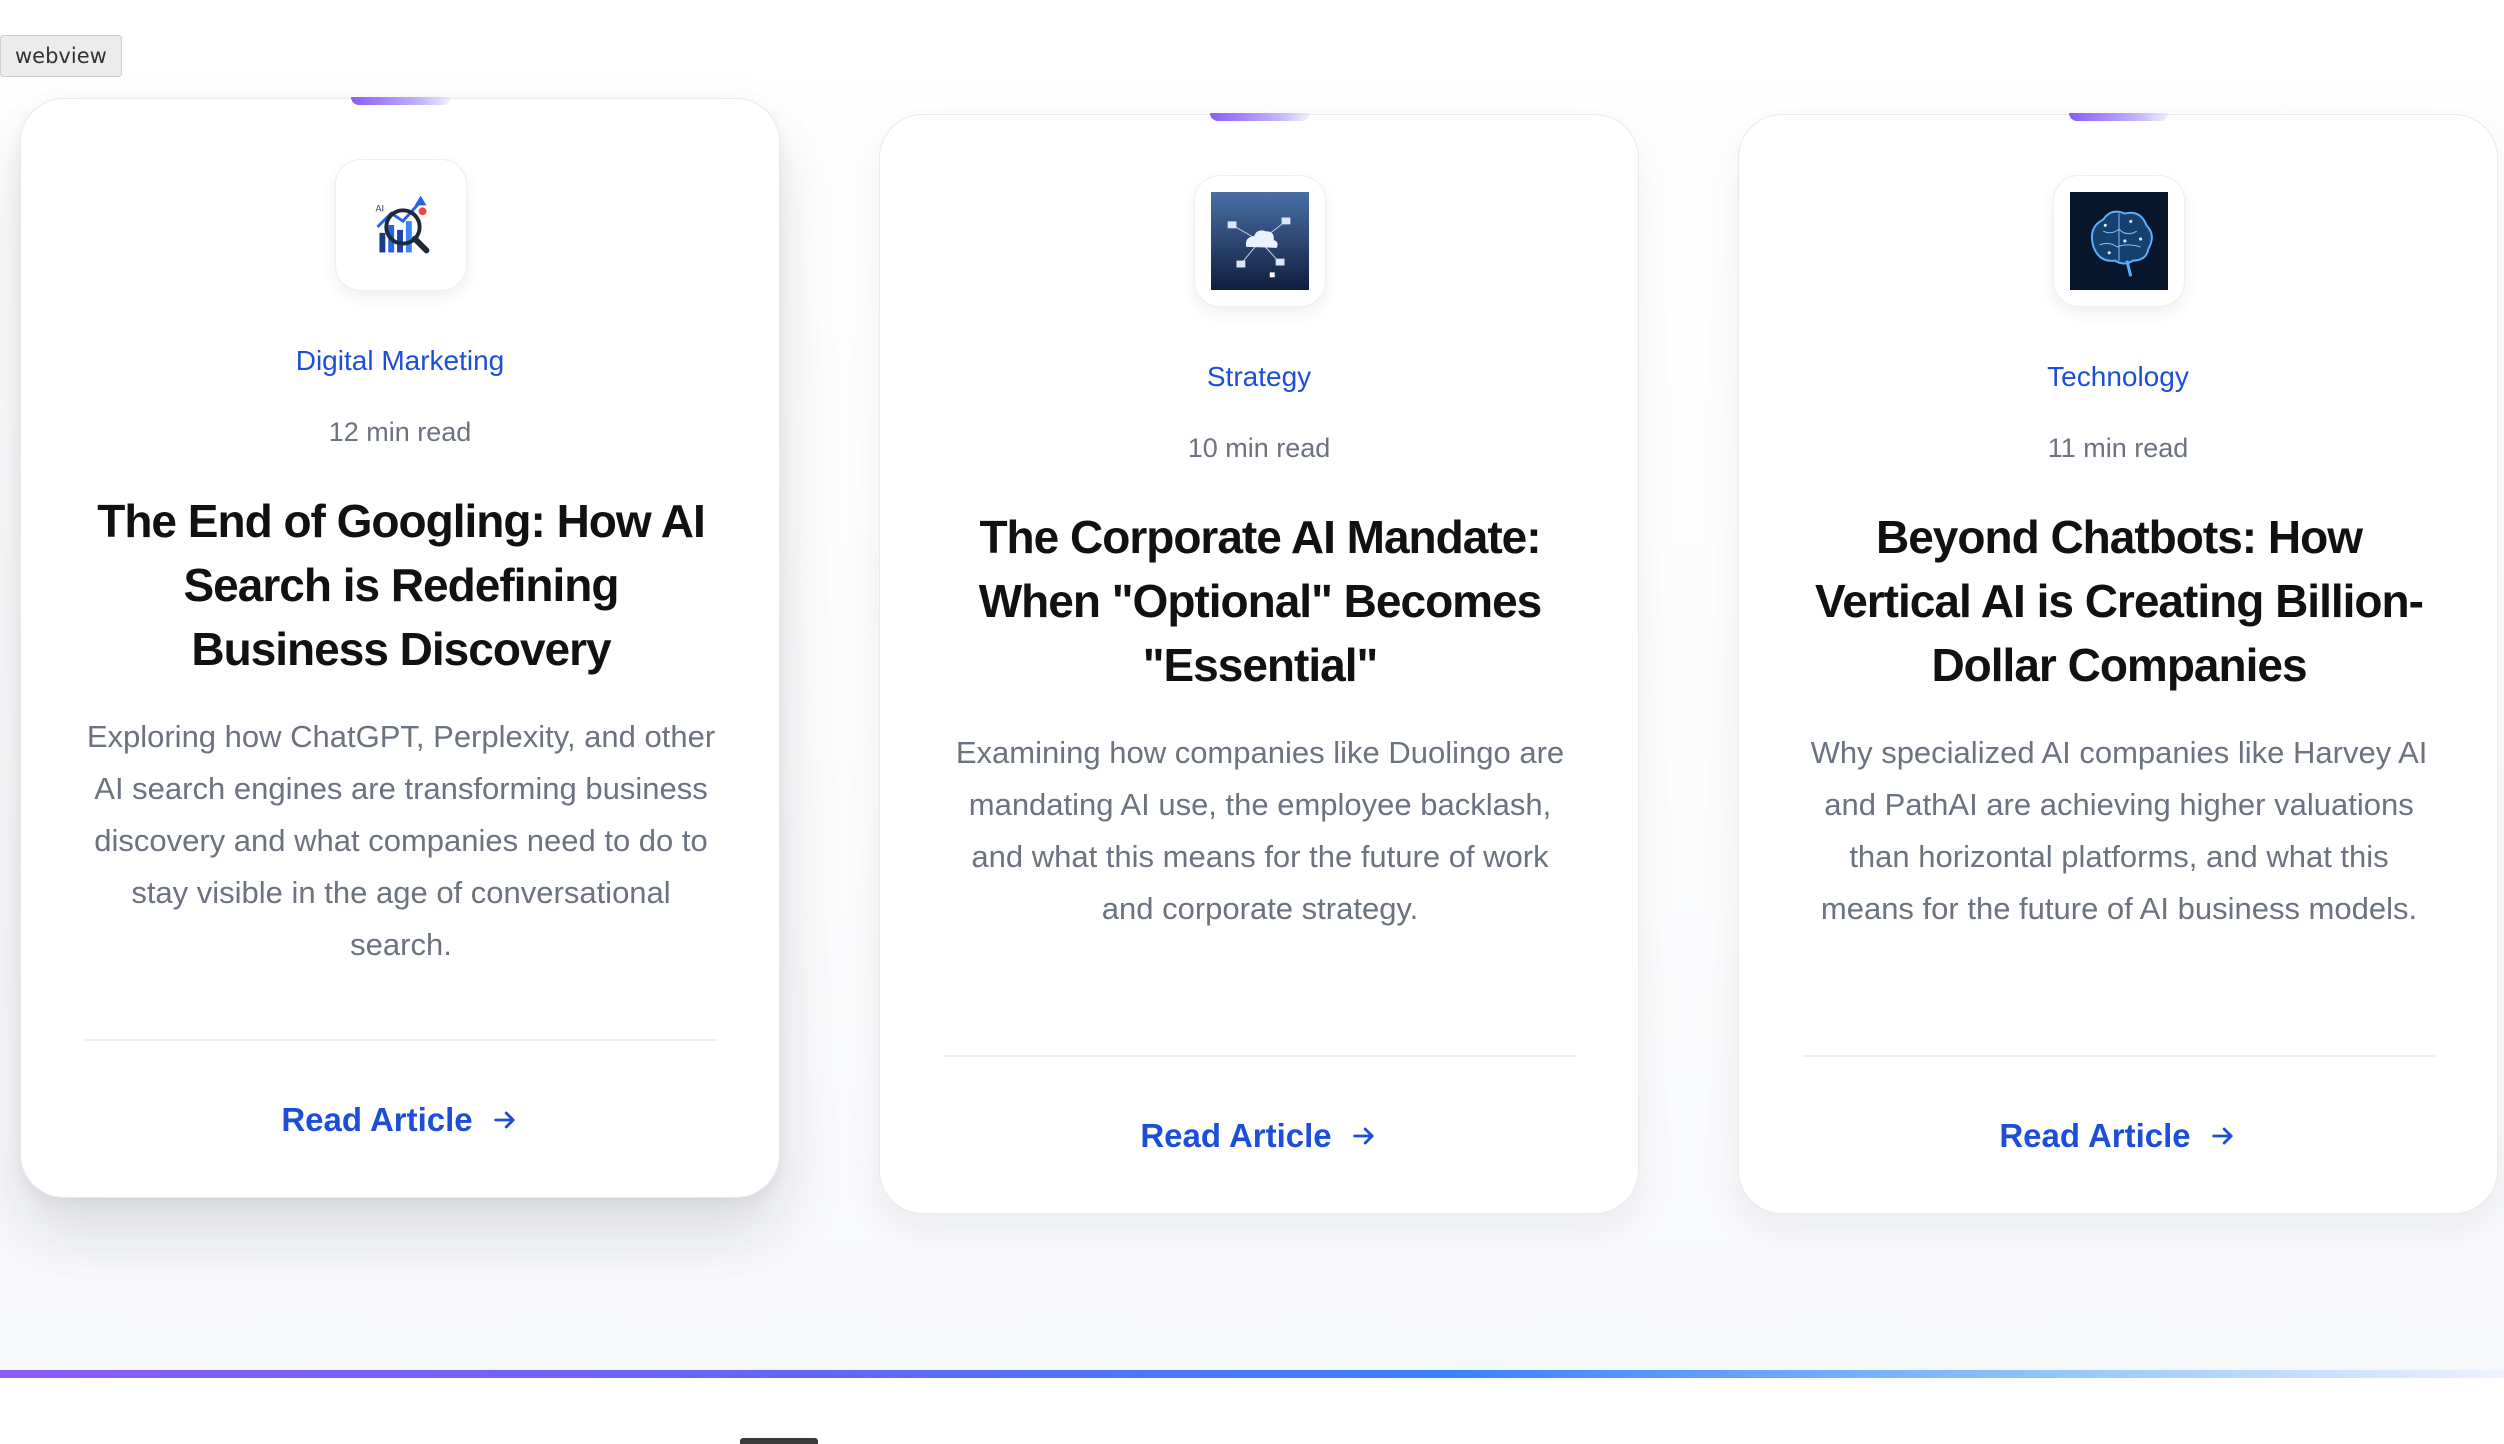 This screenshot has width=2504, height=1444. What do you see at coordinates (1252, 1374) in the screenshot?
I see `section-divider-gradient` at bounding box center [1252, 1374].